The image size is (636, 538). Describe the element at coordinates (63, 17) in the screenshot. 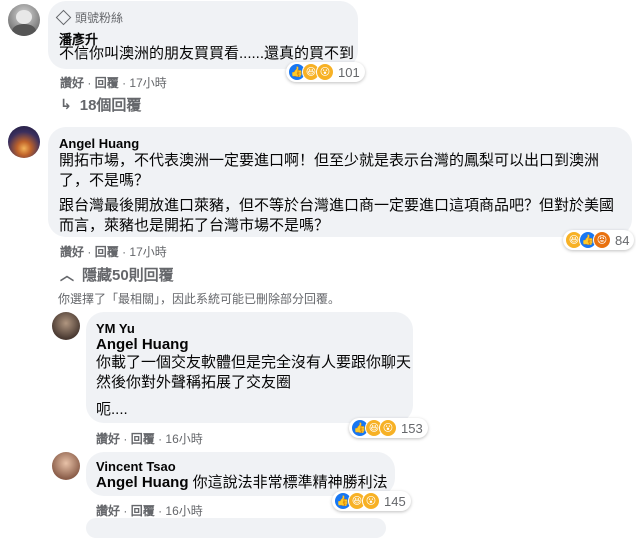

I see `diamond-icon` at that location.